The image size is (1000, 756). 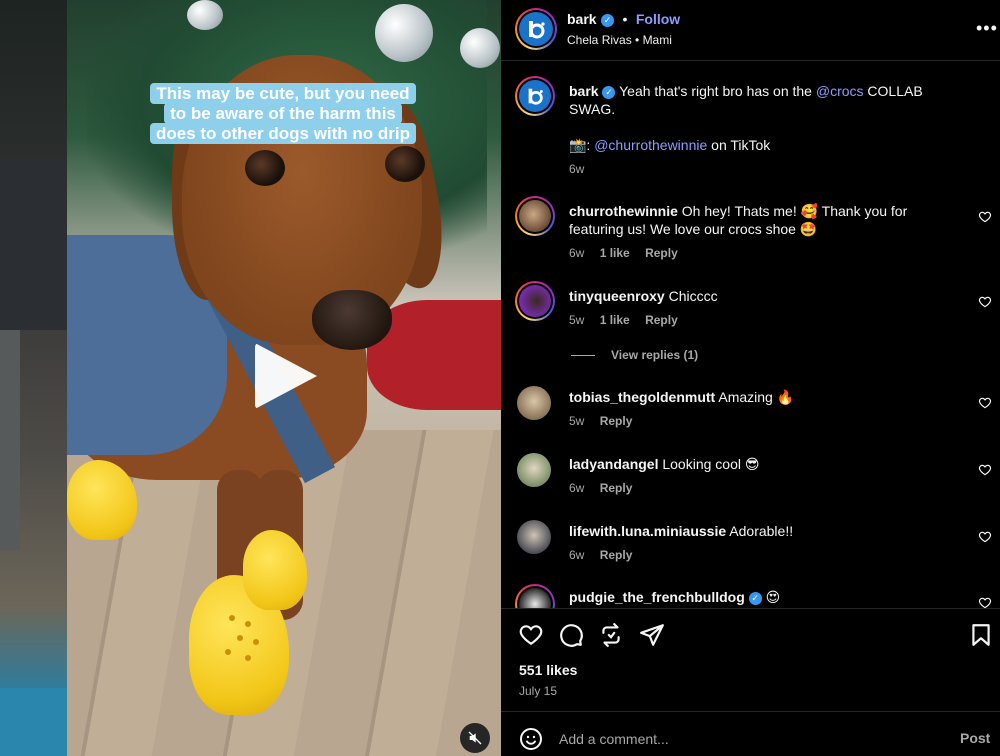 I want to click on add-comment-bar: Post, so click(x=750, y=734).